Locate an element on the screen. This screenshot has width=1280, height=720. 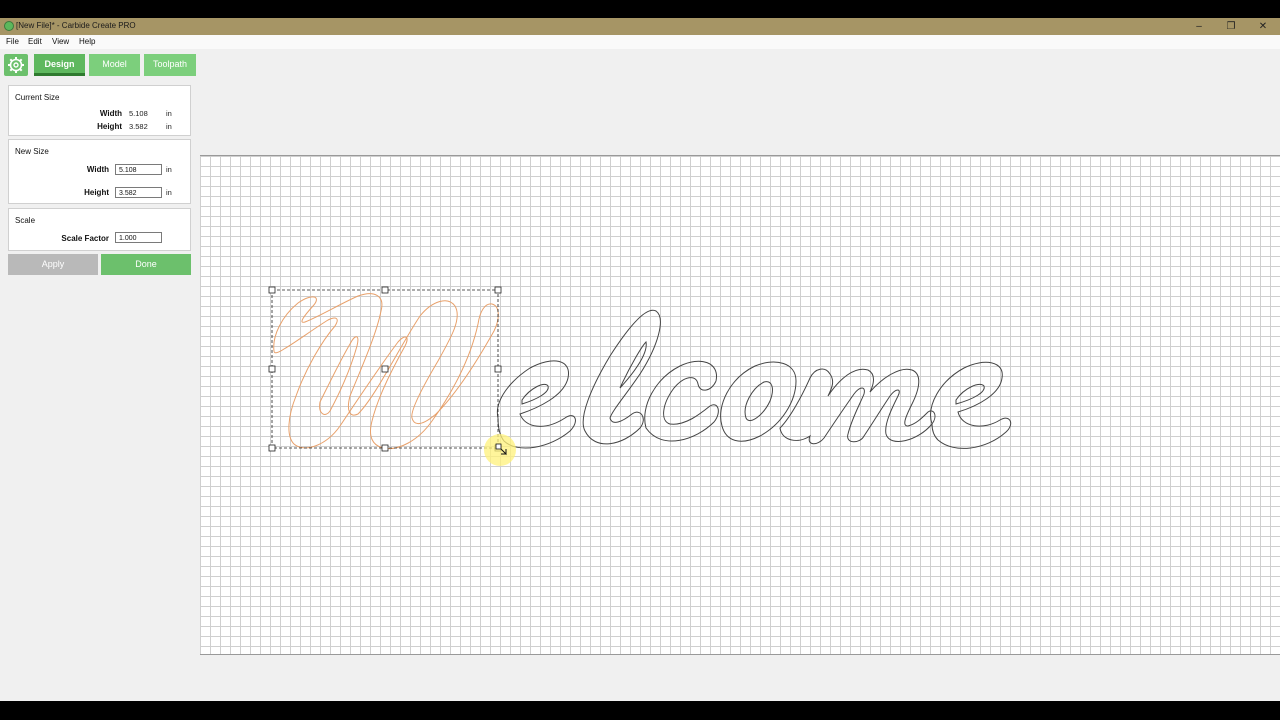
settings-button is located at coordinates (16, 65).